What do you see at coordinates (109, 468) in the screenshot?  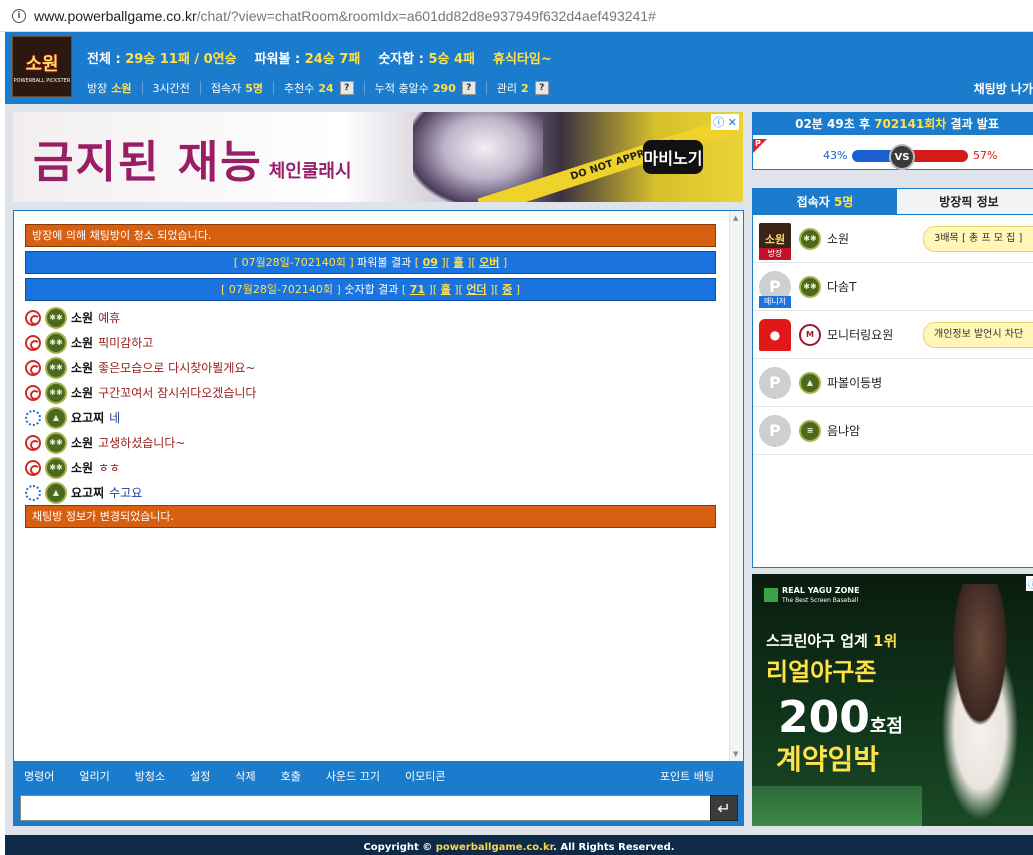 I see `chat-text: ㅎㅎ` at bounding box center [109, 468].